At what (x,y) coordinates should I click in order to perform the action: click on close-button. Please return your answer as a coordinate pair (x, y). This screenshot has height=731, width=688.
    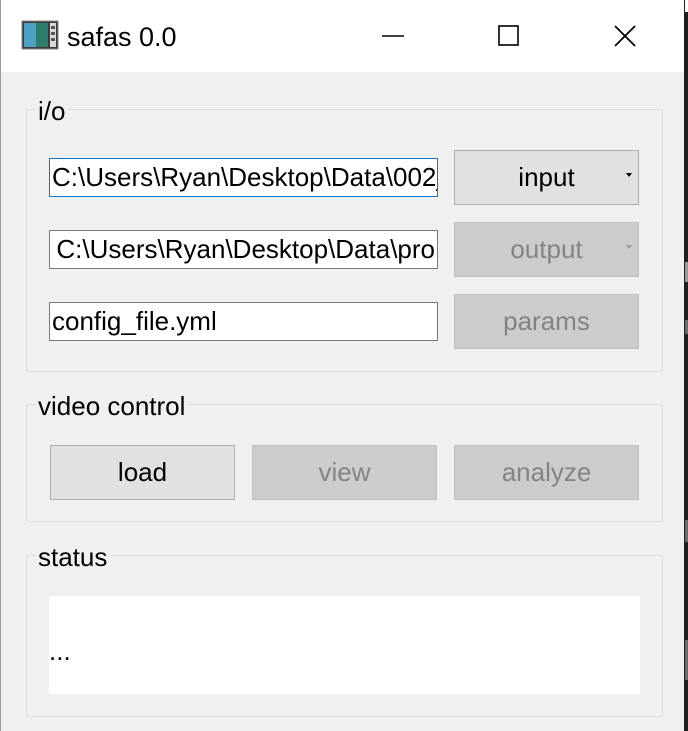
    Looking at the image, I should click on (625, 36).